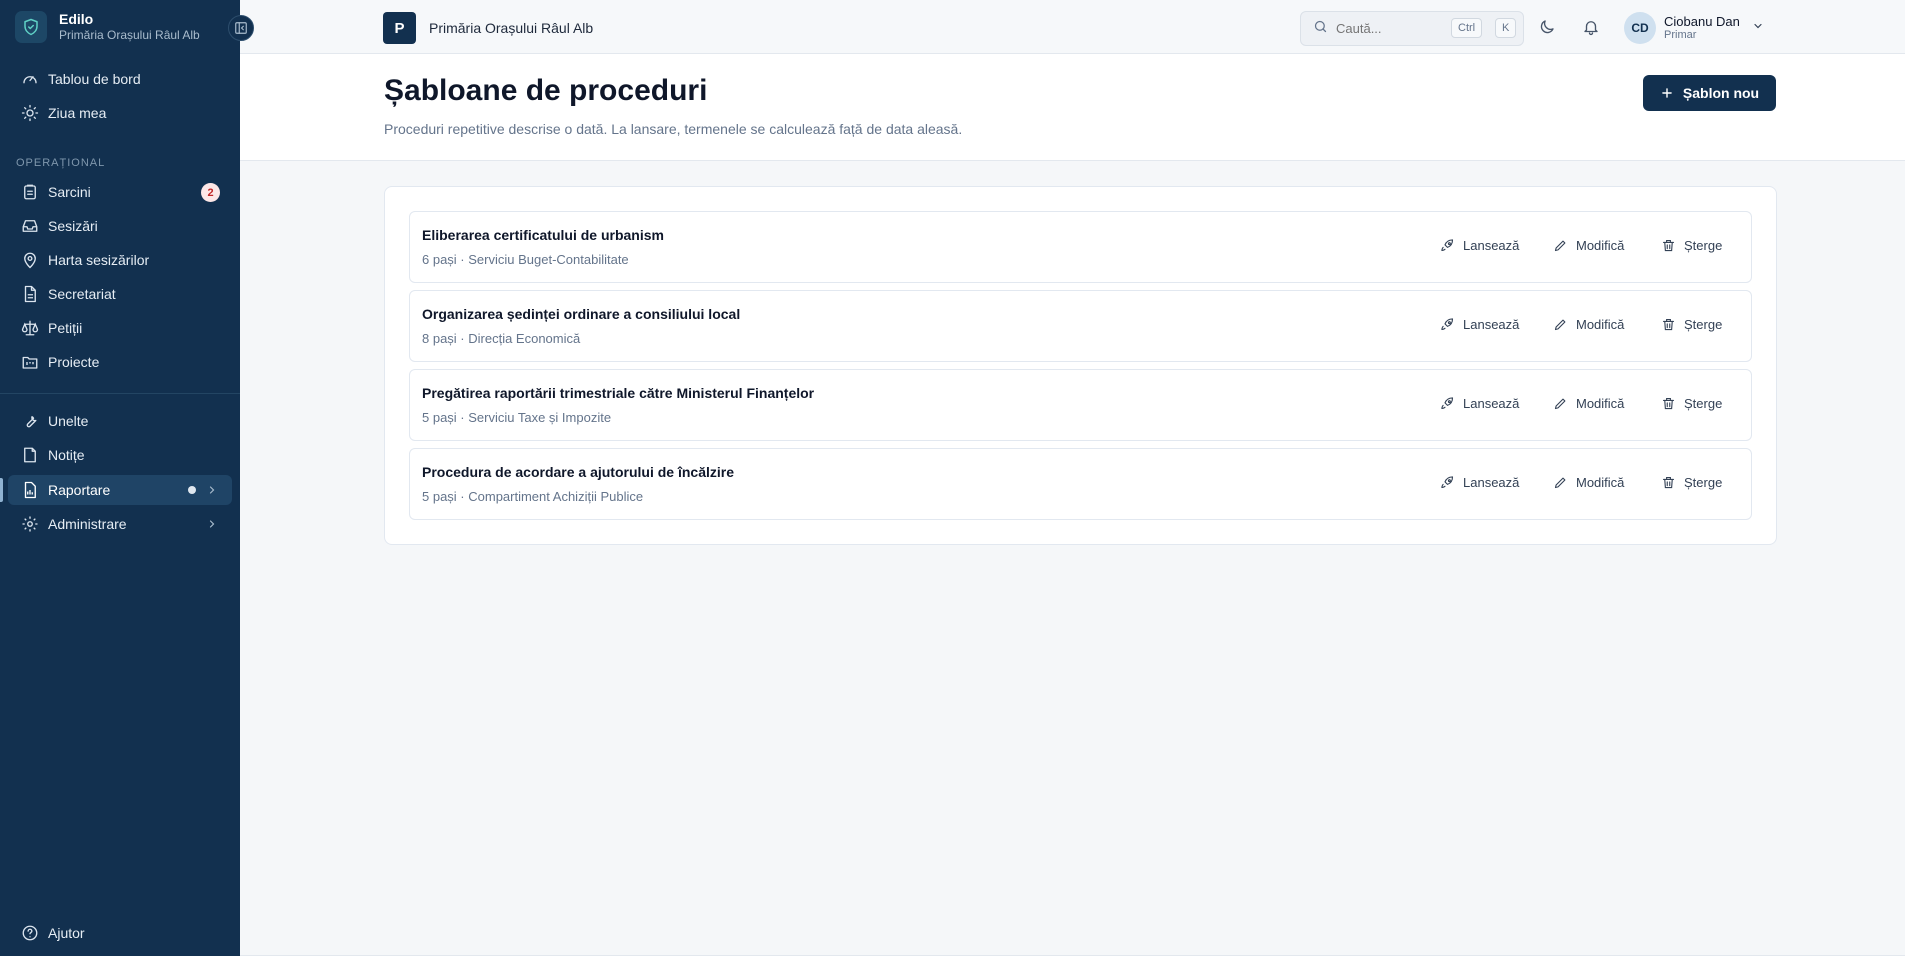 This screenshot has height=956, width=1905. Describe the element at coordinates (120, 260) in the screenshot. I see `sidebar-item-reports-map: Harta sesizărilor` at that location.